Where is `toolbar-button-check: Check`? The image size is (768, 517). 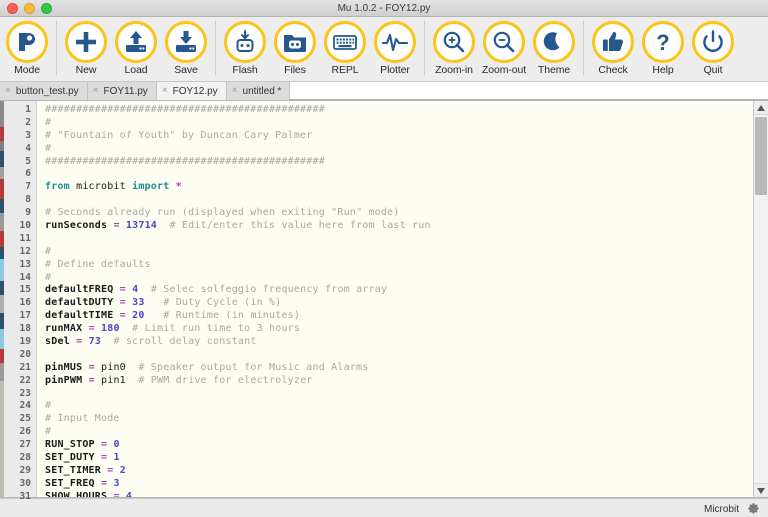
toolbar-button-check: Check is located at coordinates (613, 46).